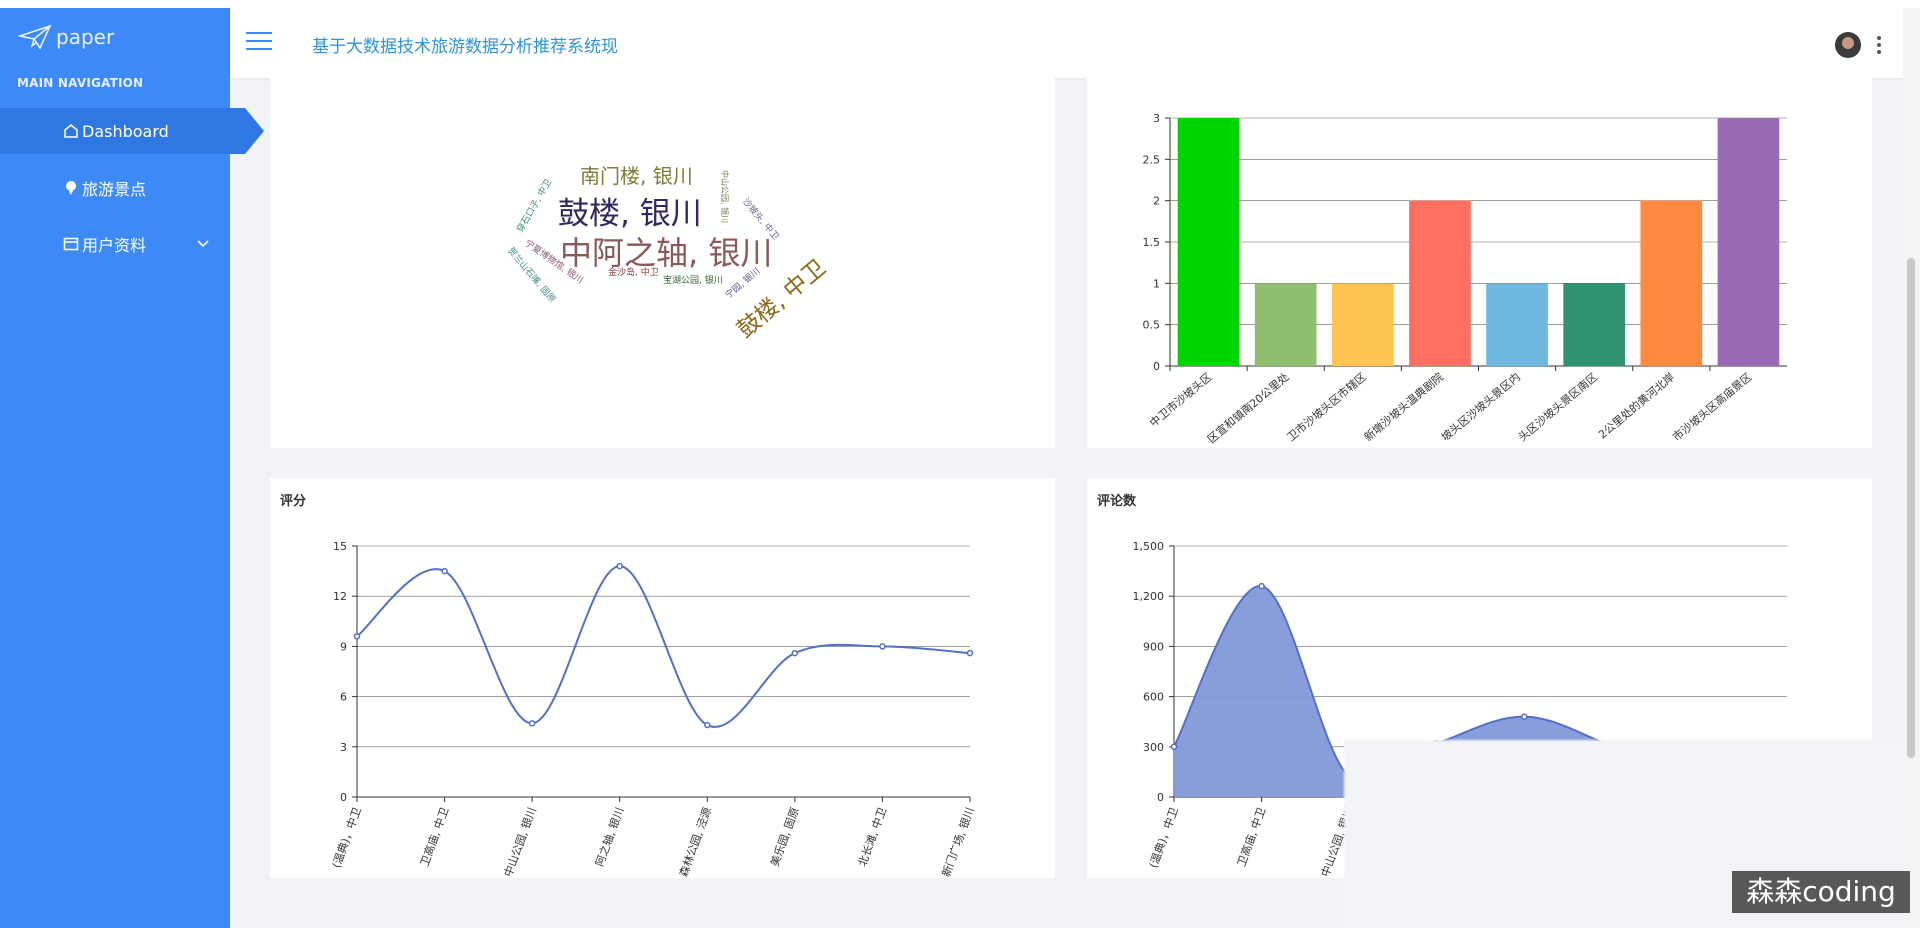 This screenshot has width=1920, height=928. I want to click on x-tick-label: 森林公园, 泾源, so click(695, 841).